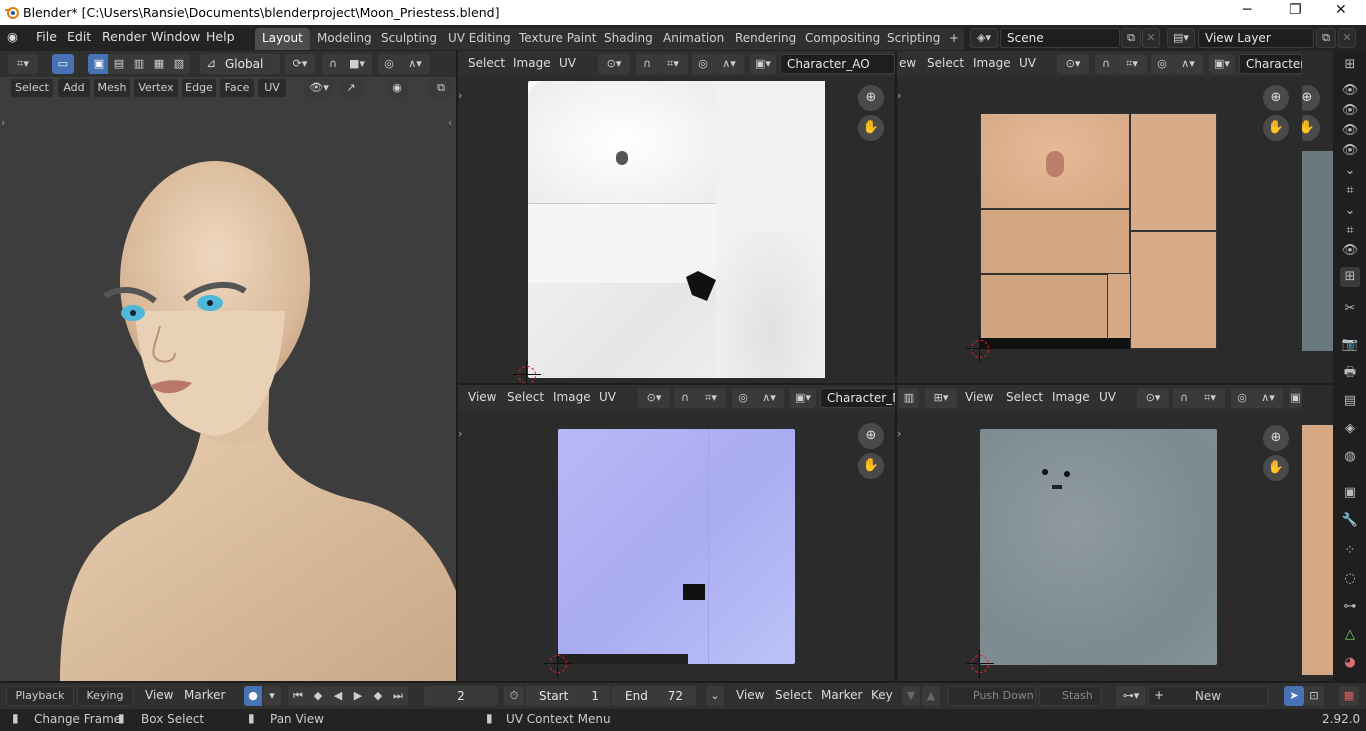 This screenshot has height=731, width=1366. What do you see at coordinates (1350, 457) in the screenshot?
I see `world-properties-icon: ◍` at bounding box center [1350, 457].